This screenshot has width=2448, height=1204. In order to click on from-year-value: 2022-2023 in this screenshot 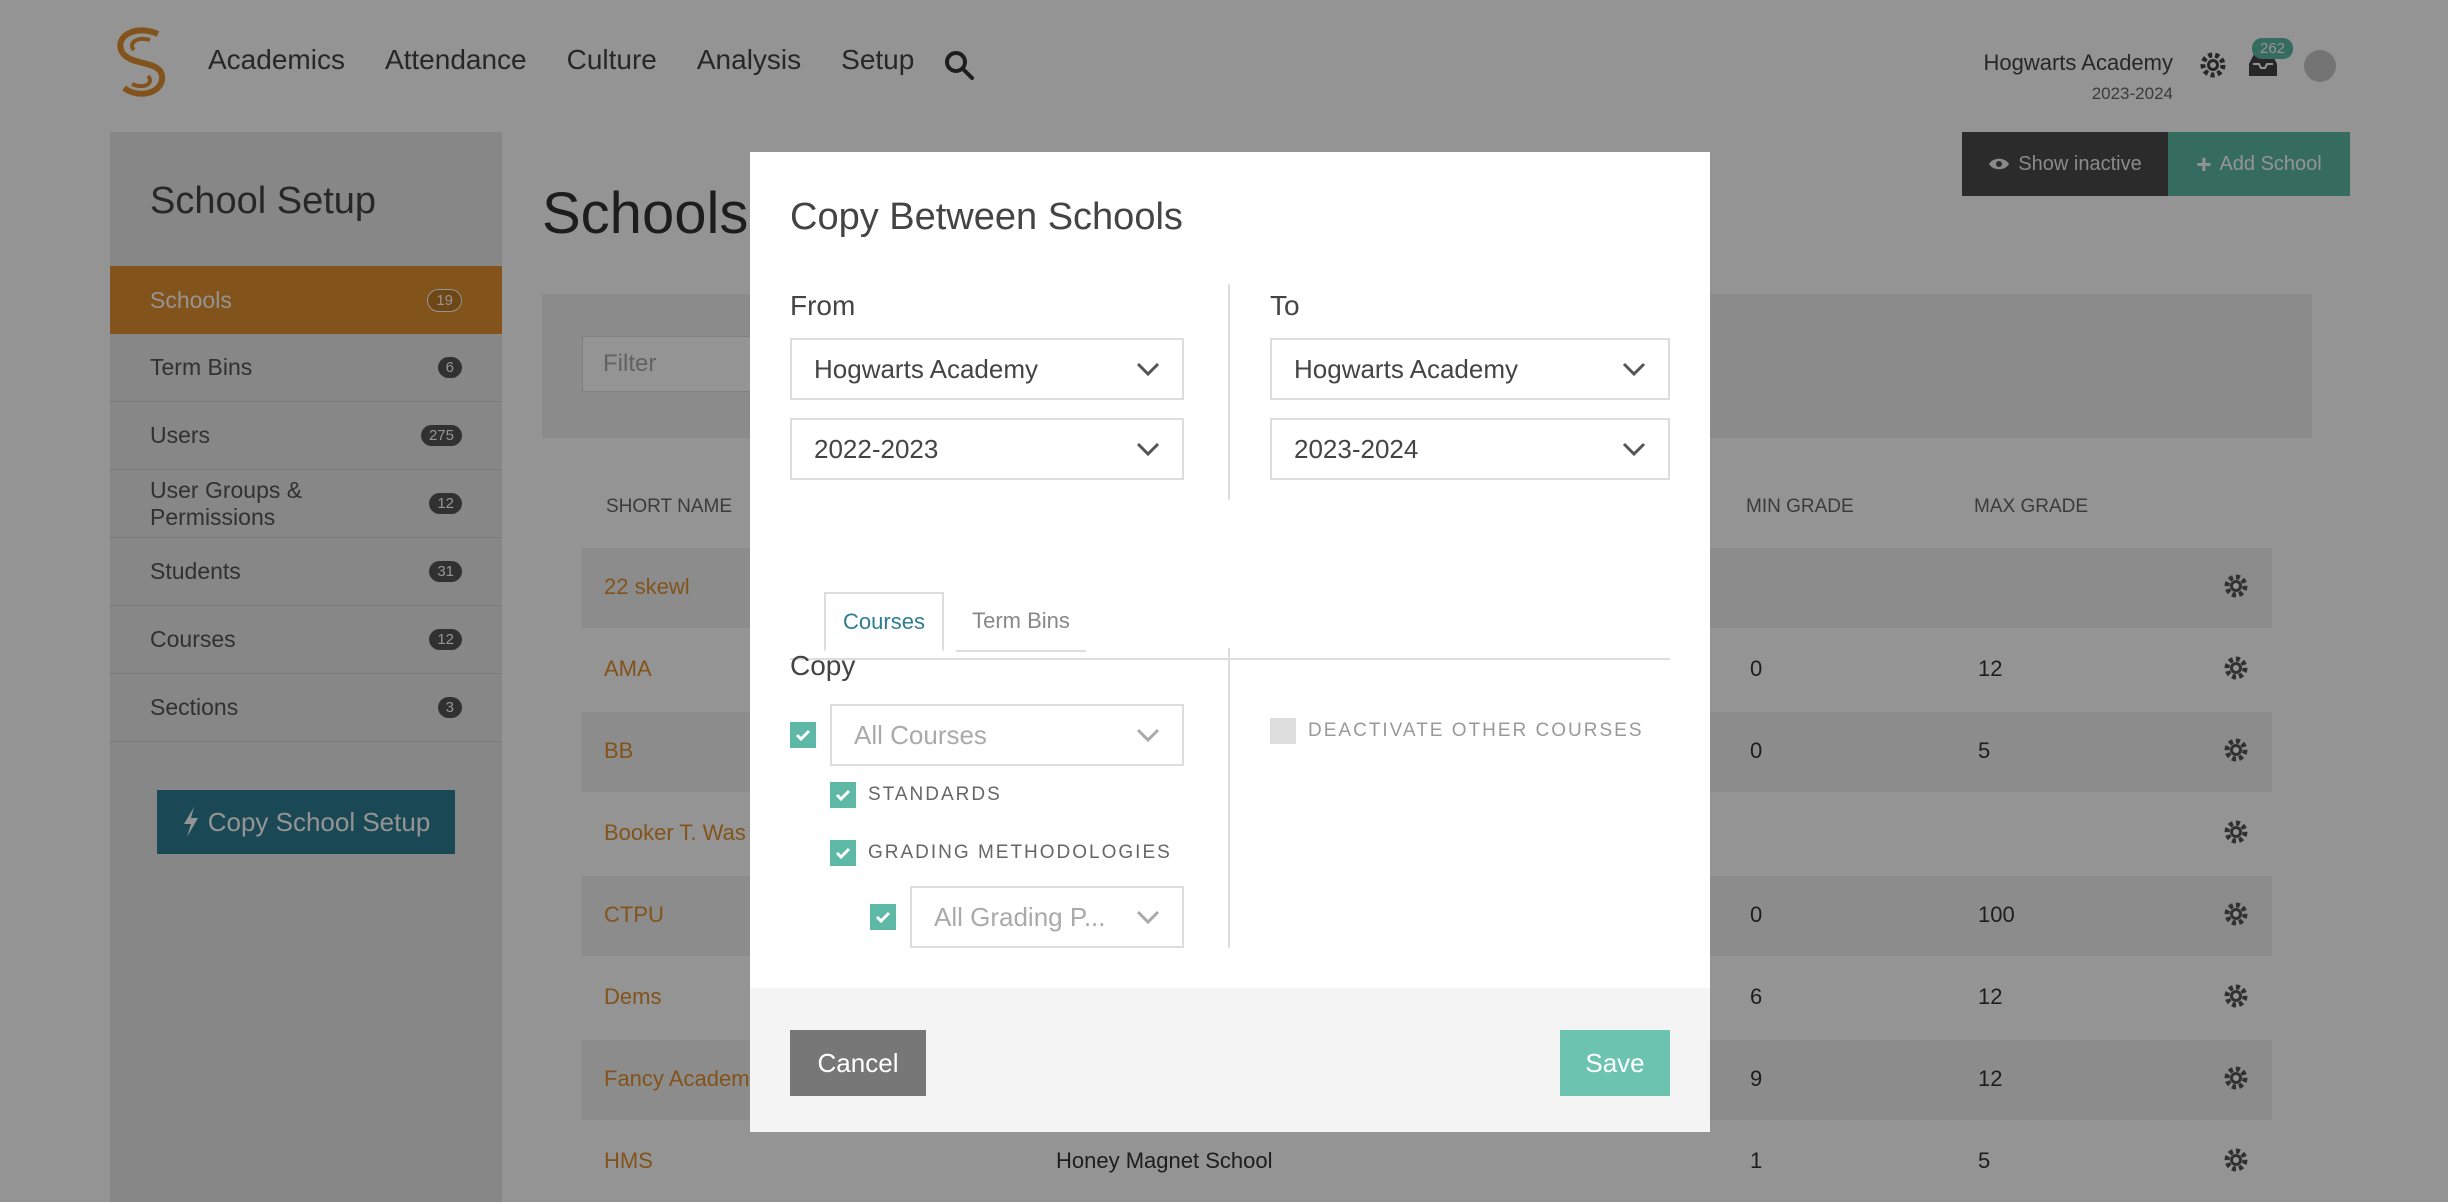, I will do `click(876, 448)`.